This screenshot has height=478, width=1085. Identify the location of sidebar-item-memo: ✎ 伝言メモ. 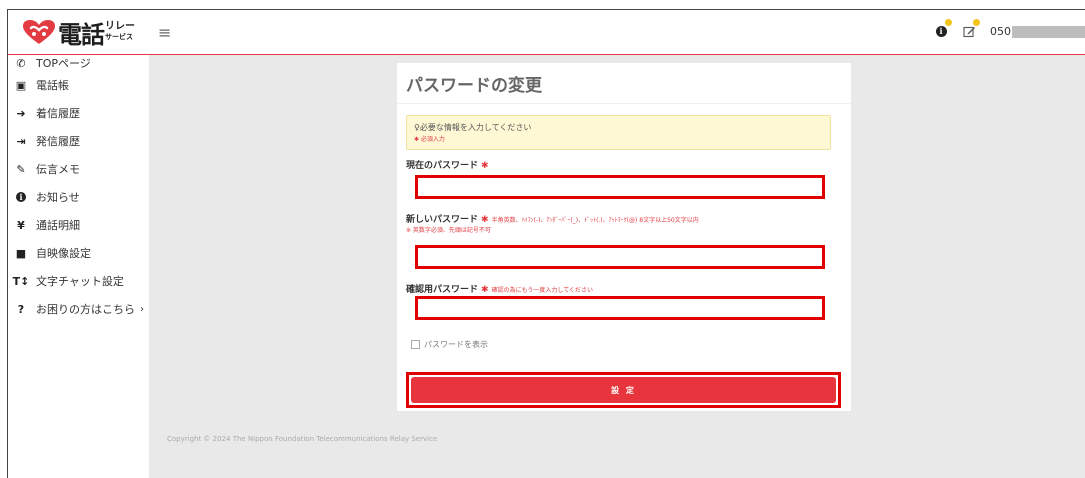
(78, 169).